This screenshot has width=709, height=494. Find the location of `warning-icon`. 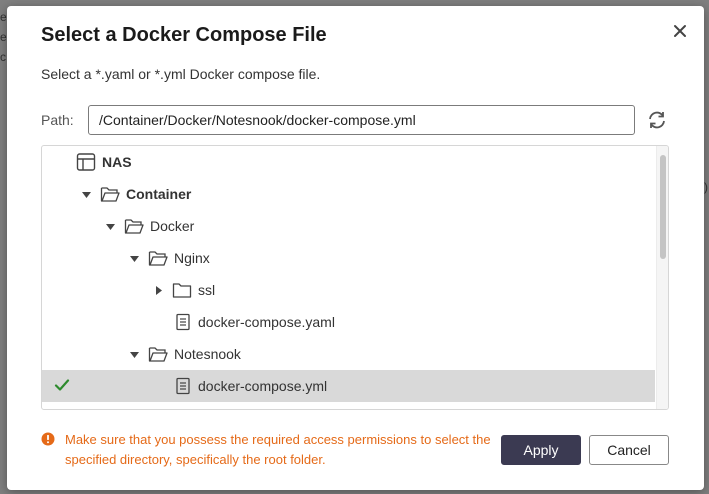

warning-icon is located at coordinates (48, 439).